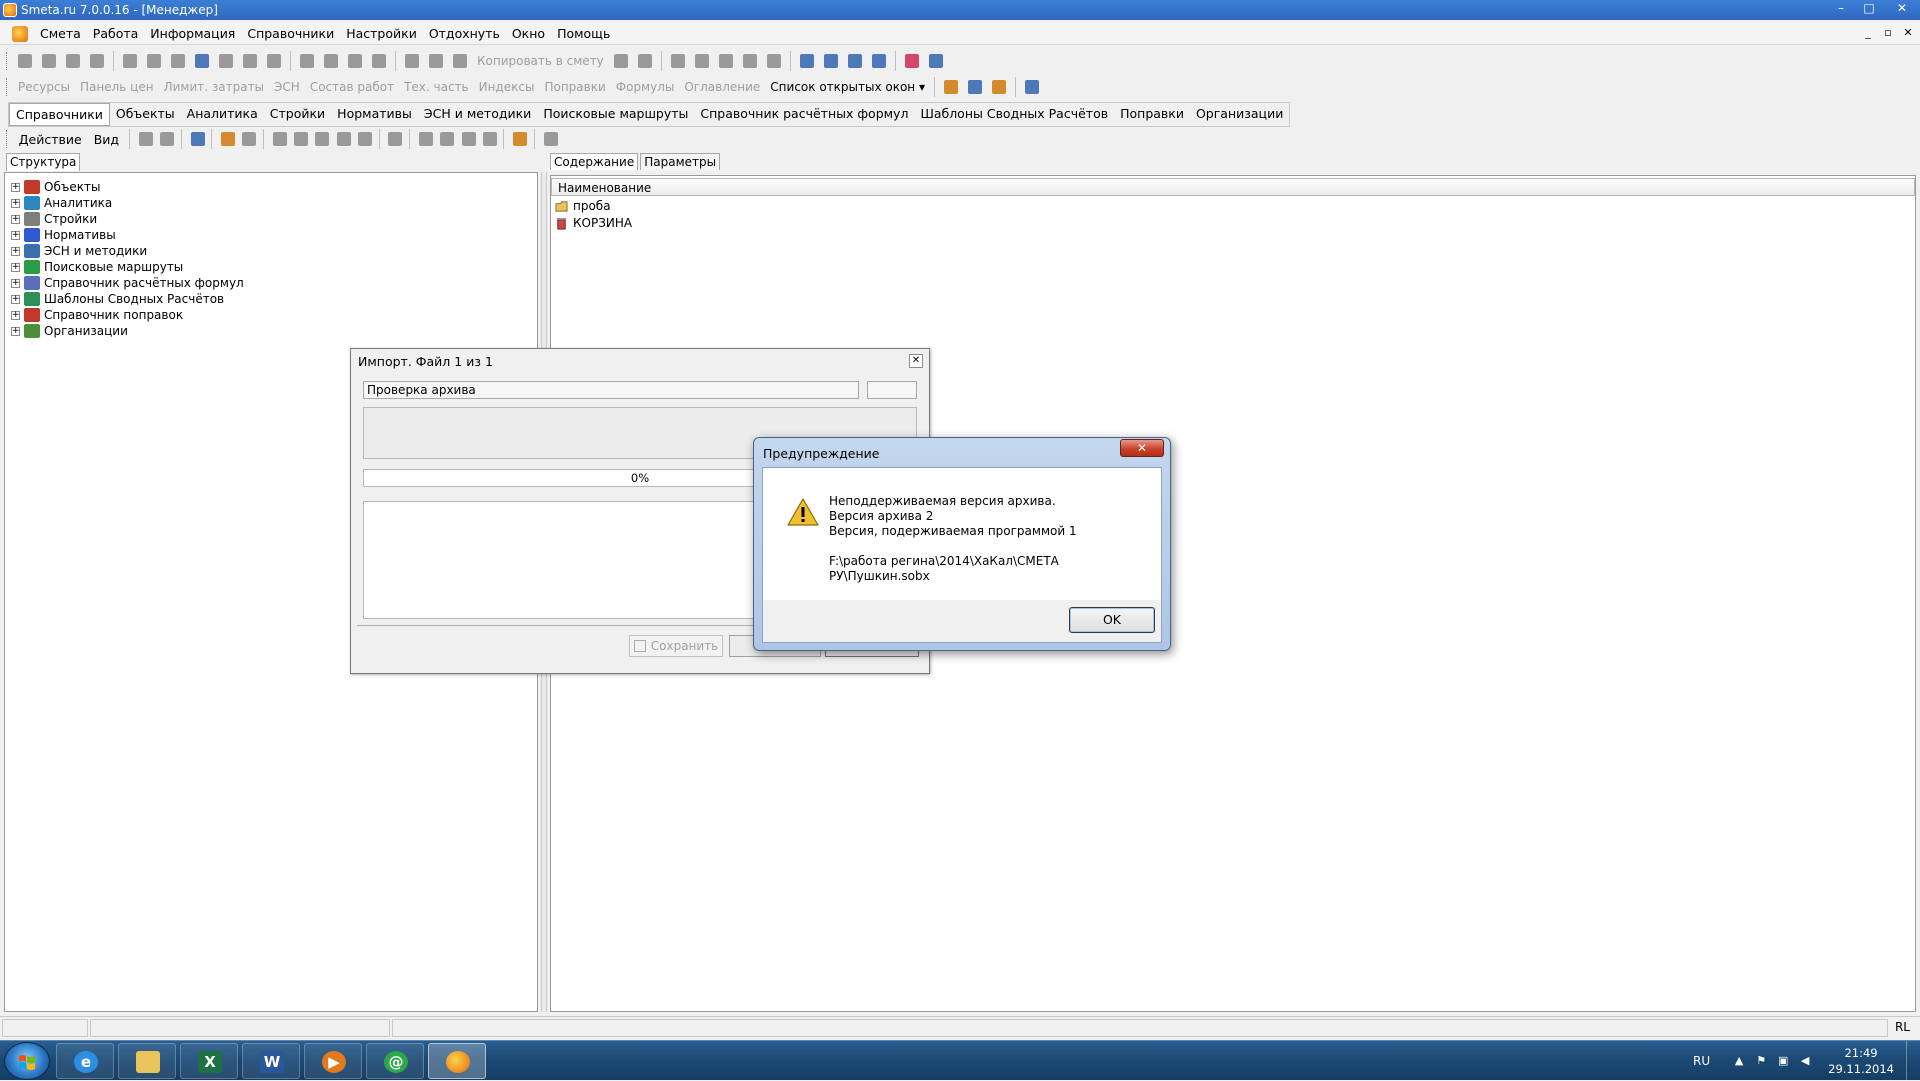 The width and height of the screenshot is (1920, 1081). I want to click on add-icon, so click(460, 61).